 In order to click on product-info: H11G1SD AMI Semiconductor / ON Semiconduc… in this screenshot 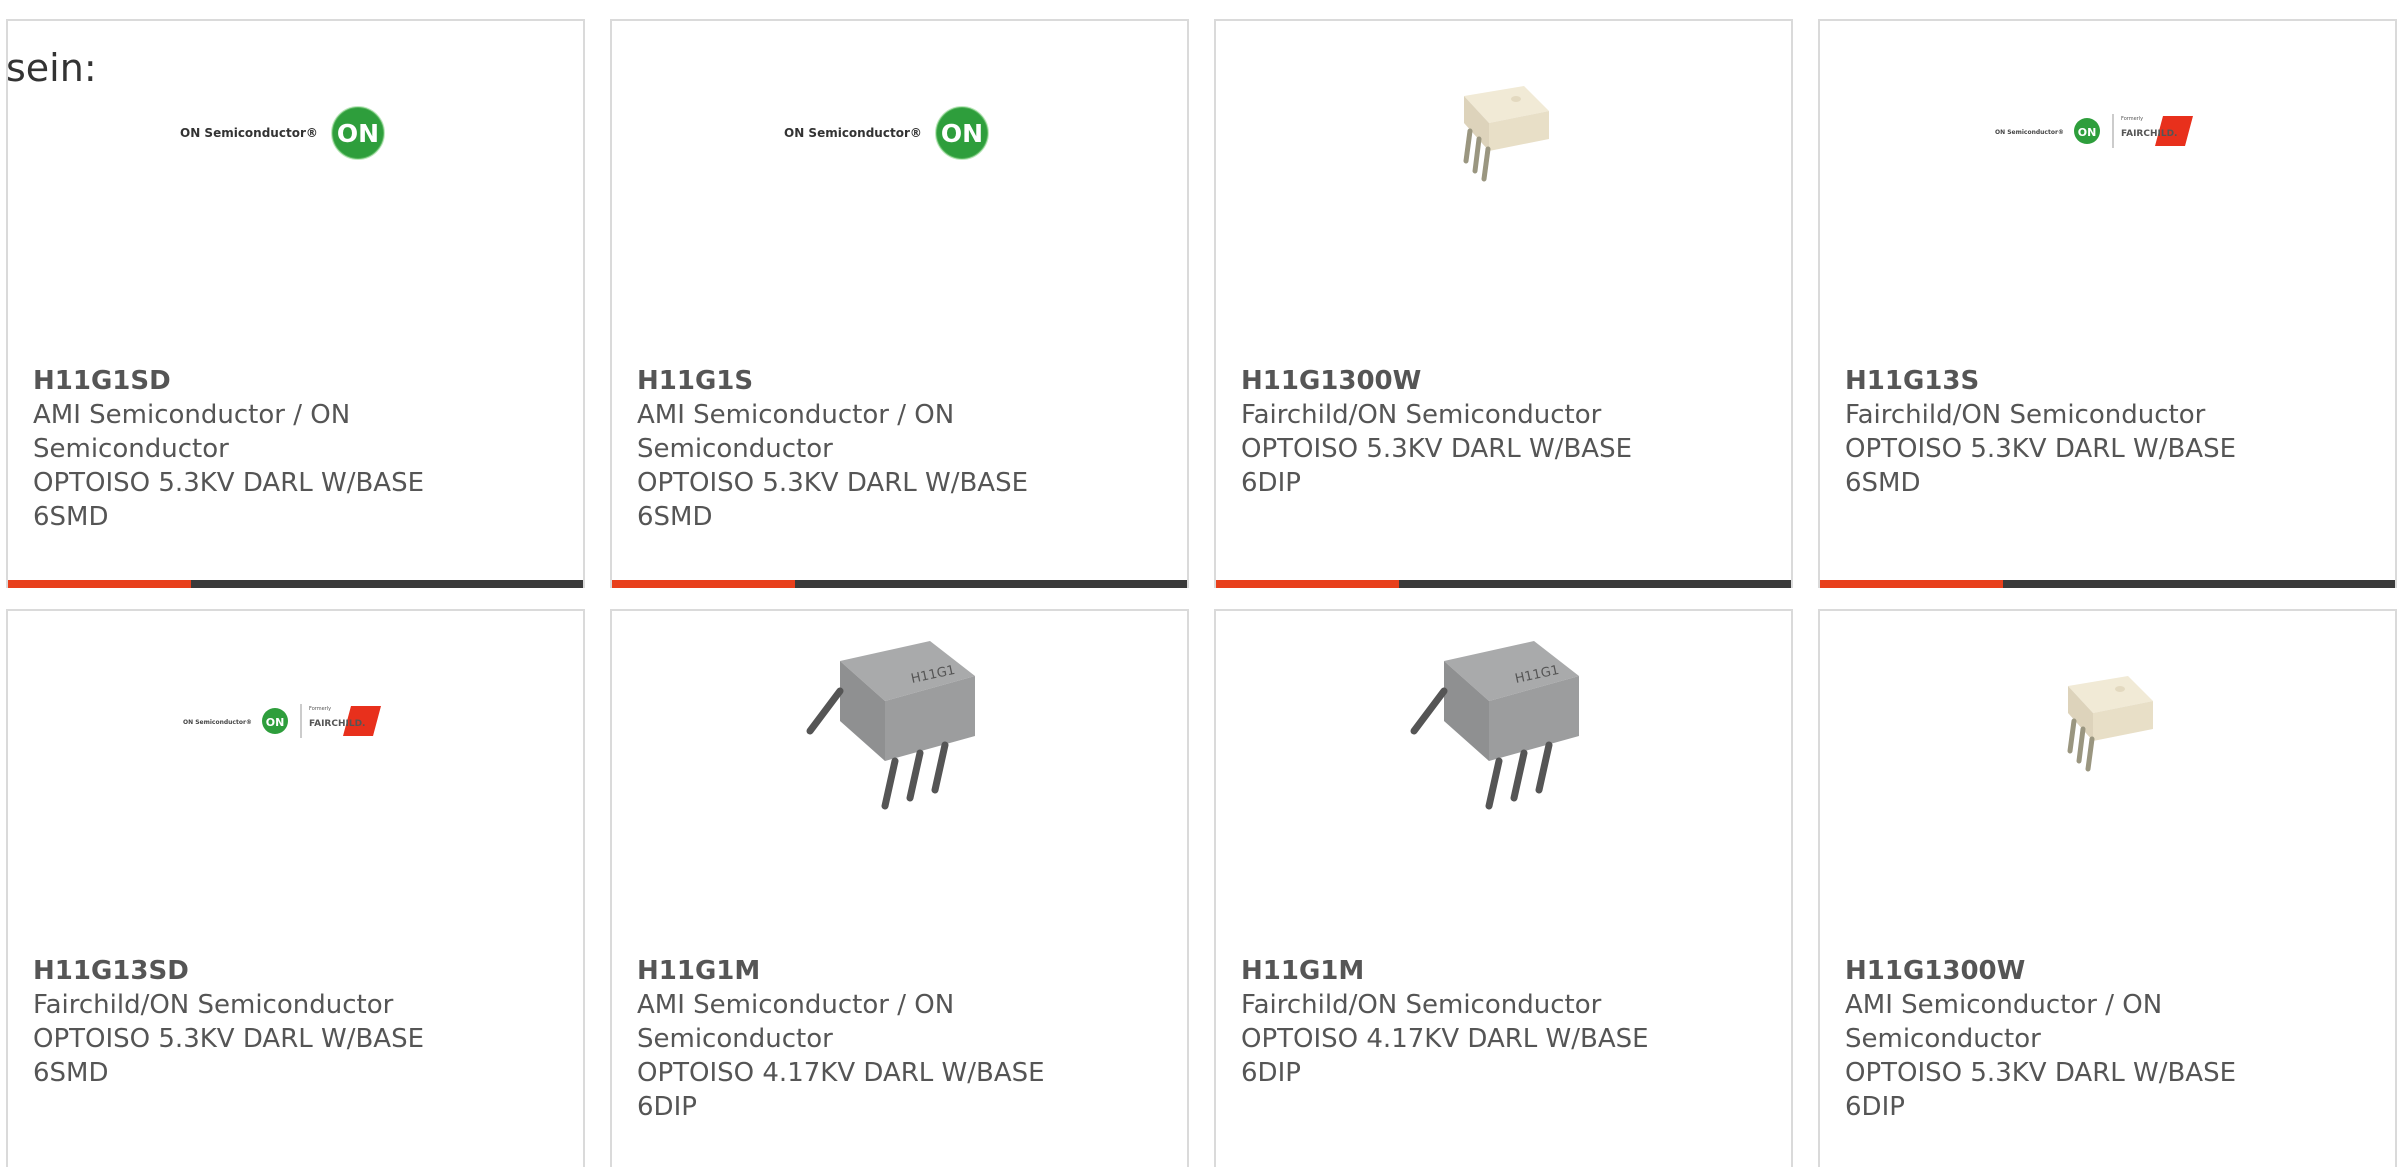, I will do `click(253, 449)`.